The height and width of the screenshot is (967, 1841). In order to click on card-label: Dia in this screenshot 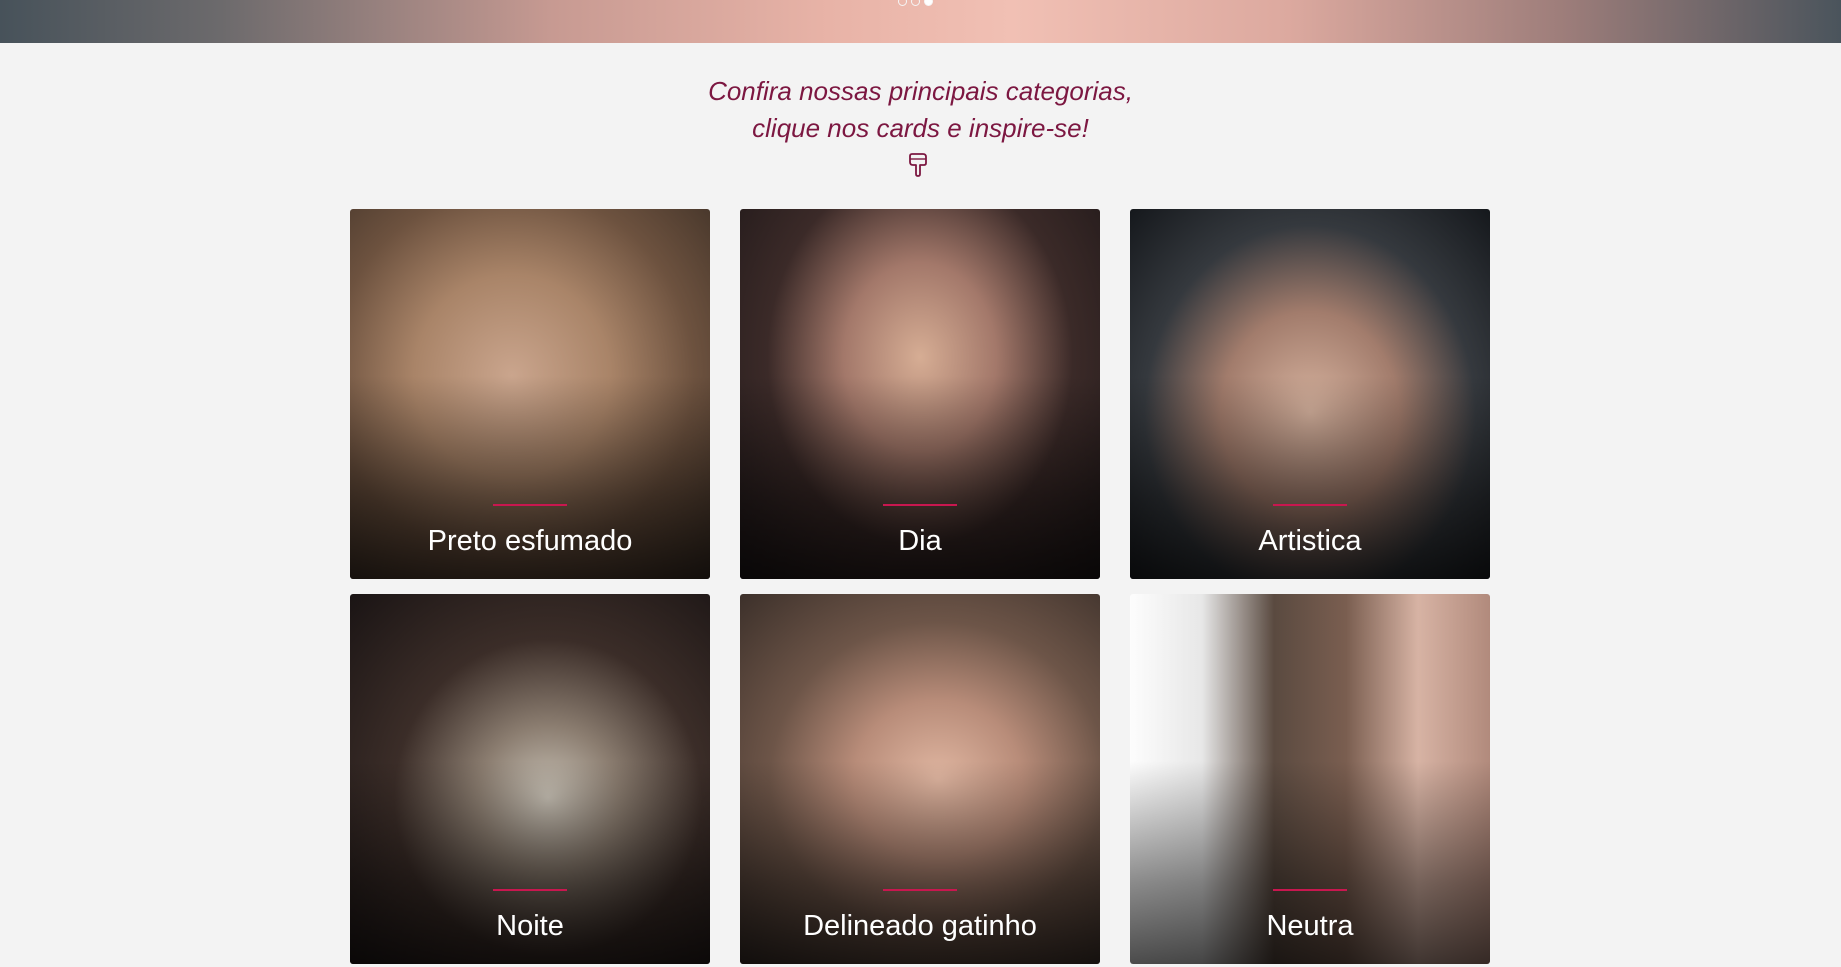, I will do `click(920, 541)`.